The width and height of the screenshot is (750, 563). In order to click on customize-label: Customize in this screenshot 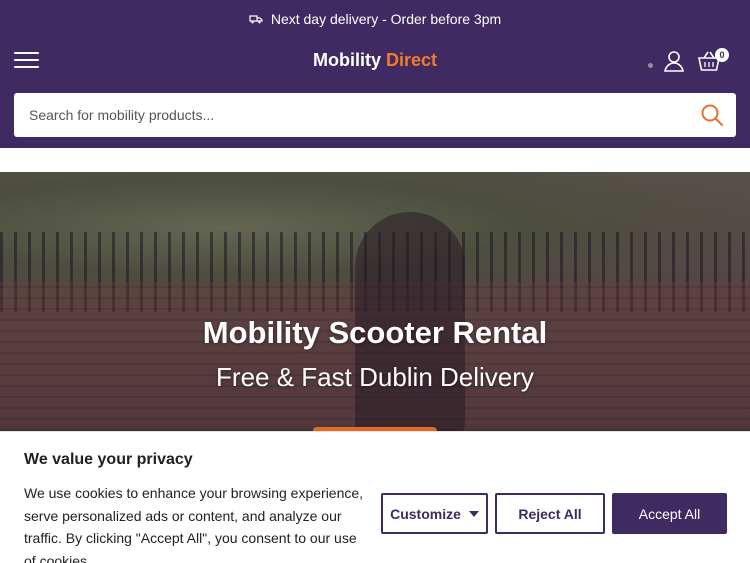, I will do `click(425, 513)`.